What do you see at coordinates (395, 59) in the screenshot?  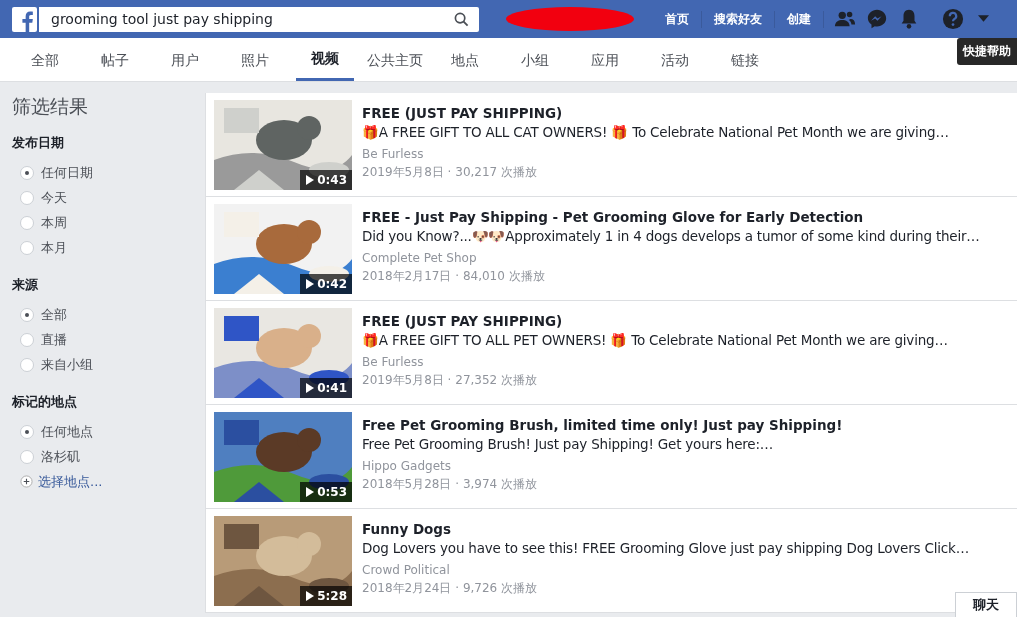 I see `filter-tab: 公共主页` at bounding box center [395, 59].